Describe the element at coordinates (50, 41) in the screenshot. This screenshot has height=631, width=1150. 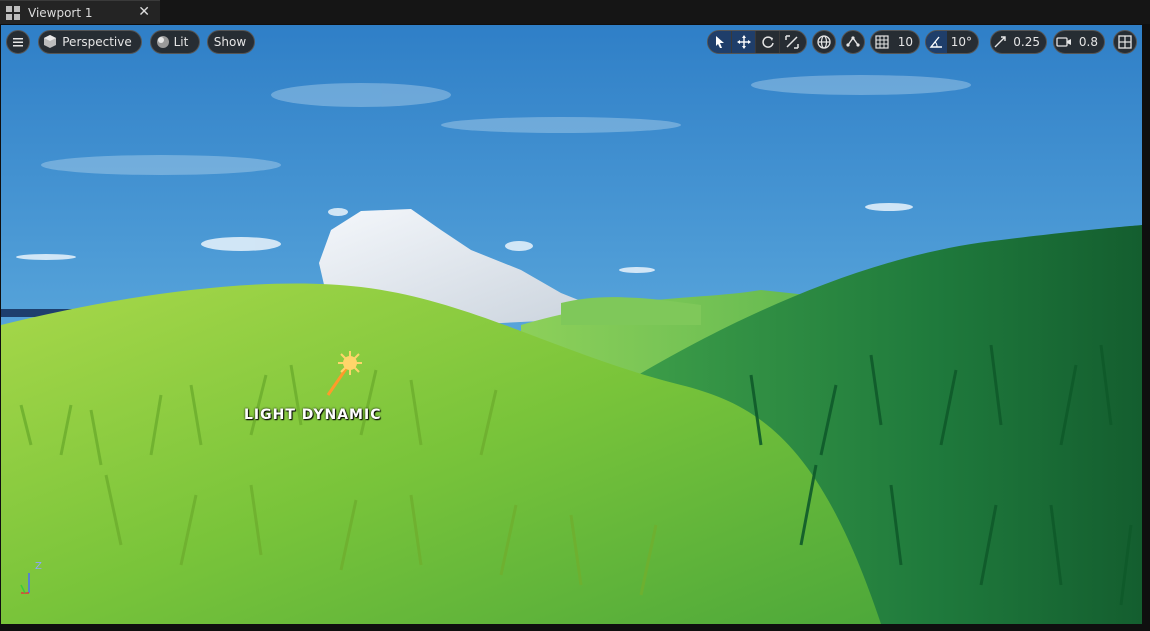
I see `cube-icon` at that location.